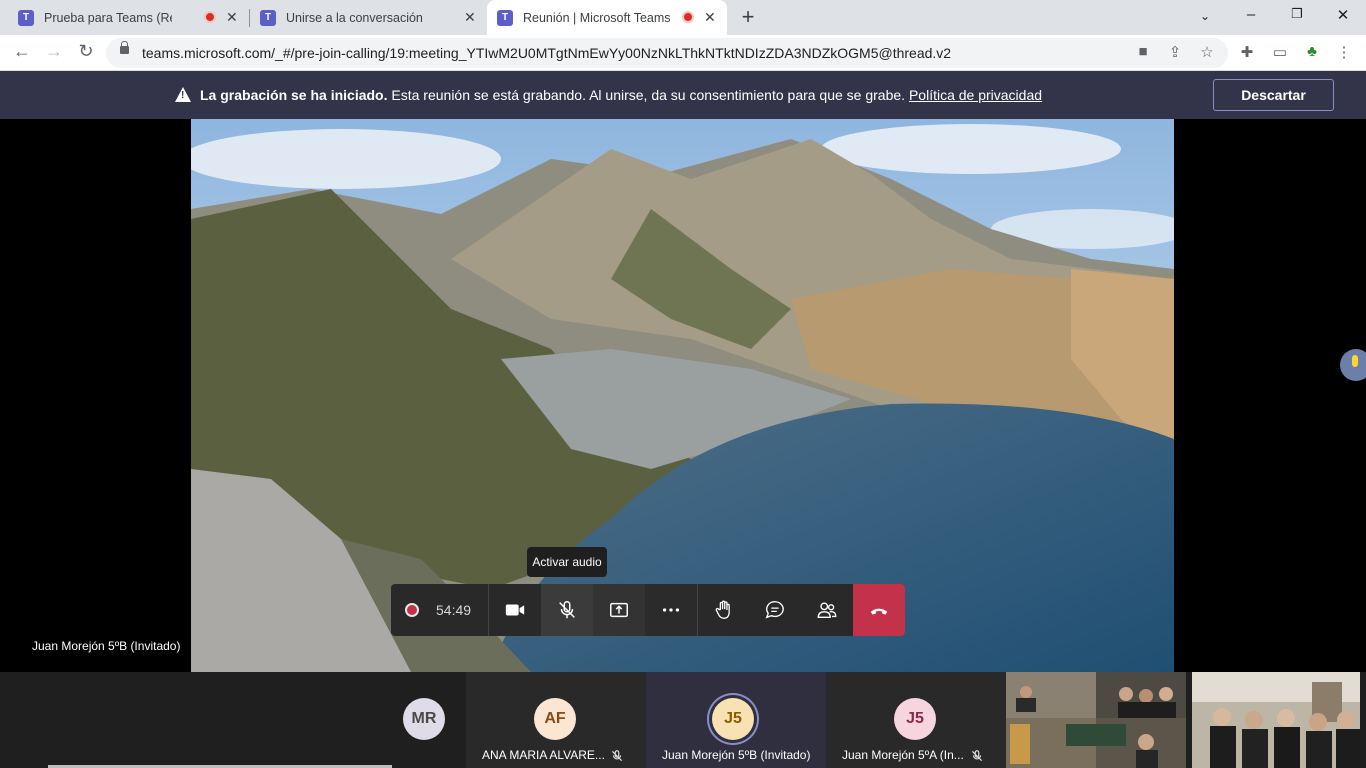 This screenshot has width=1366, height=768. I want to click on call-controls-bar: 54:49, so click(648, 610).